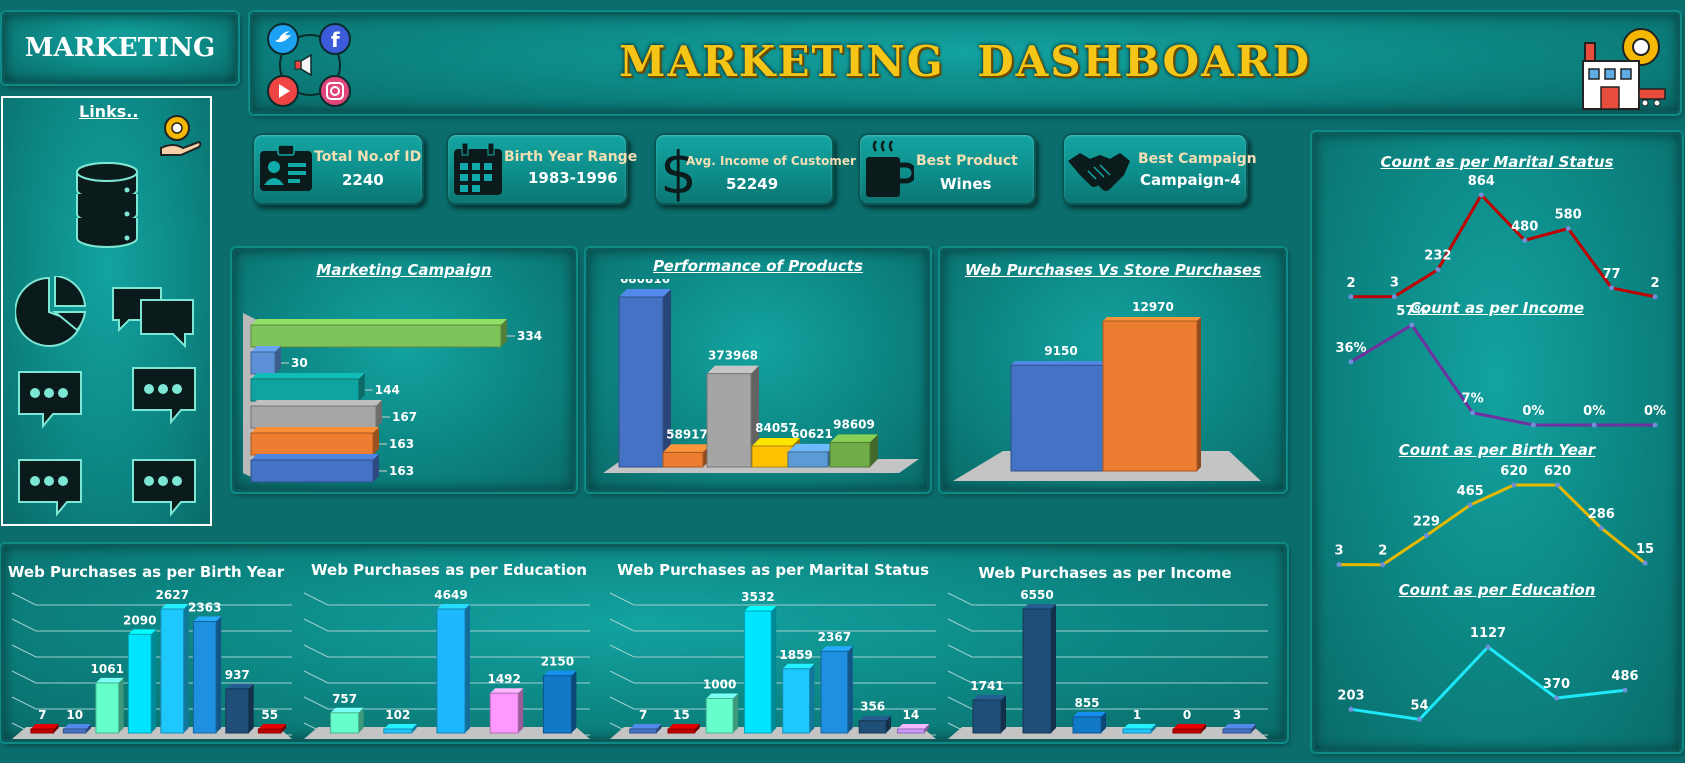  Describe the element at coordinates (687, 434) in the screenshot. I see `data-label: 58917` at that location.